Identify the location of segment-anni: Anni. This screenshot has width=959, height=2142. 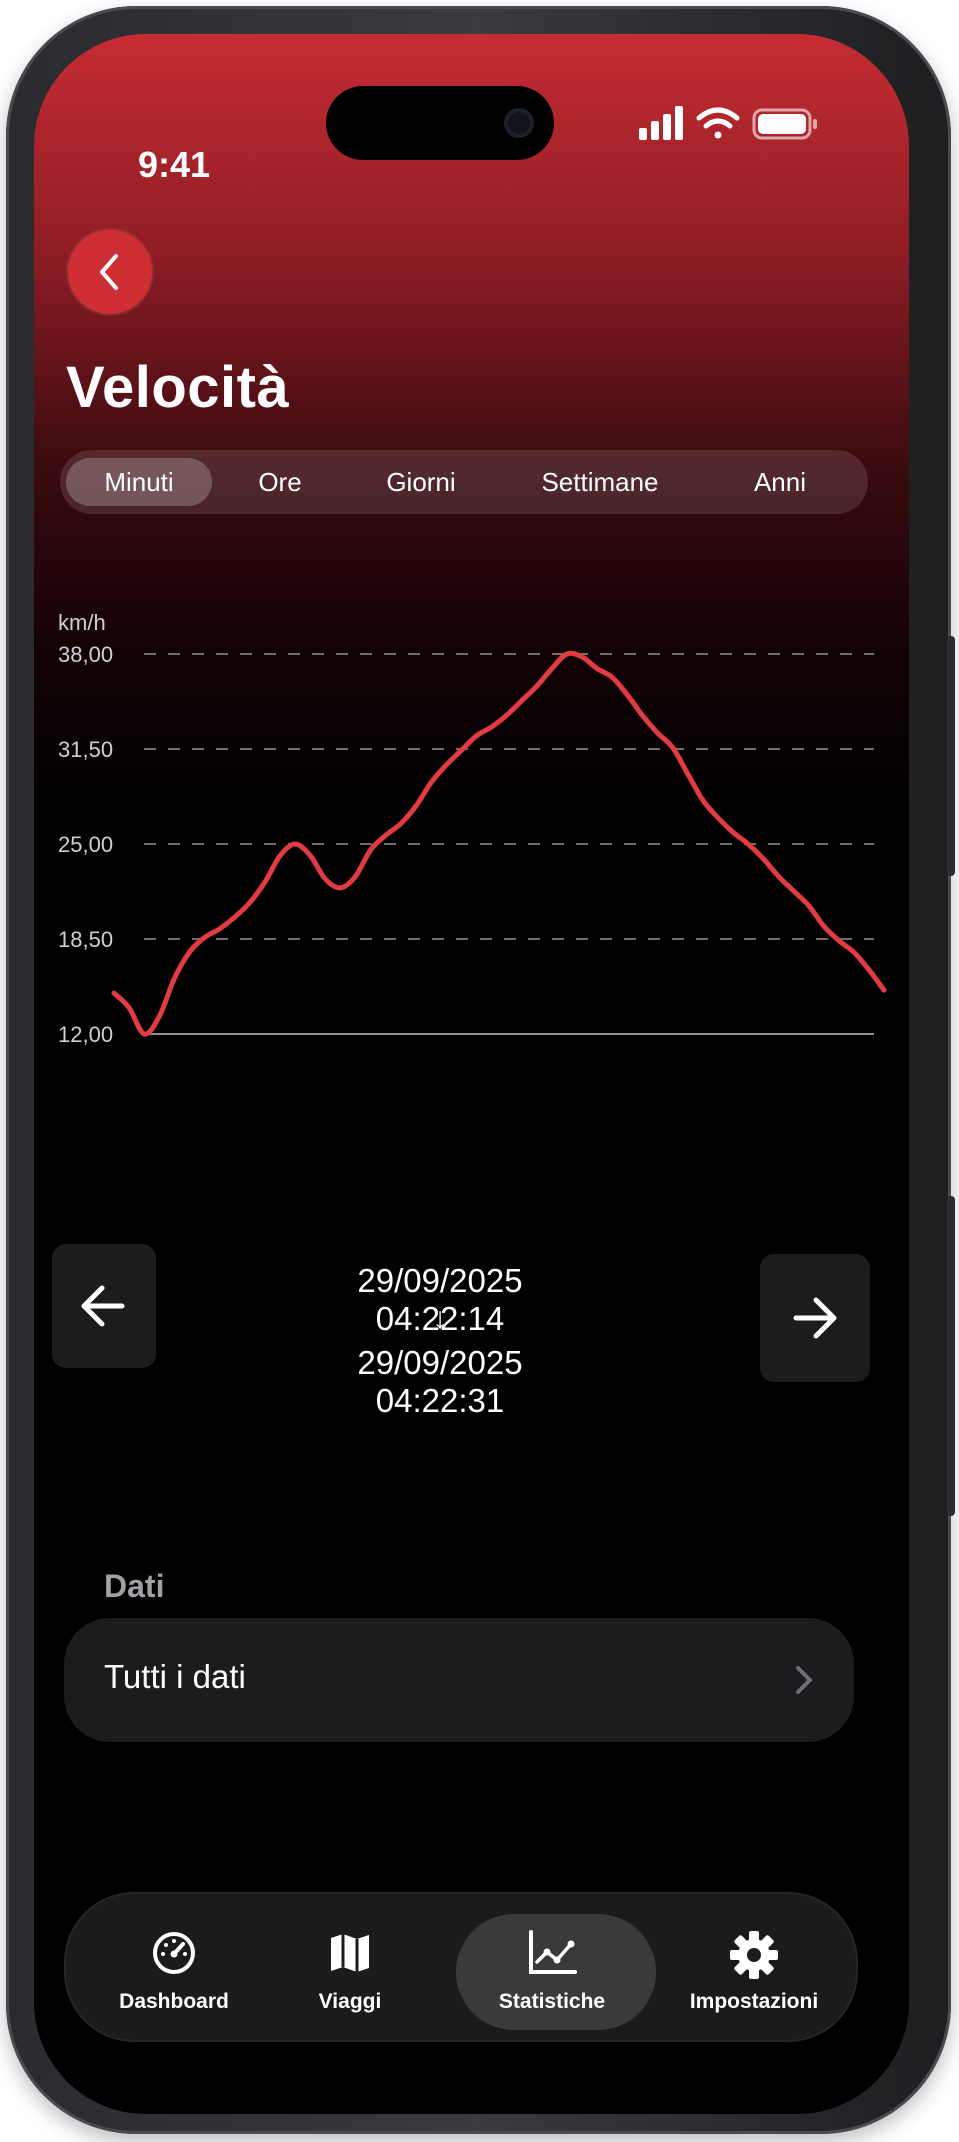
(780, 482).